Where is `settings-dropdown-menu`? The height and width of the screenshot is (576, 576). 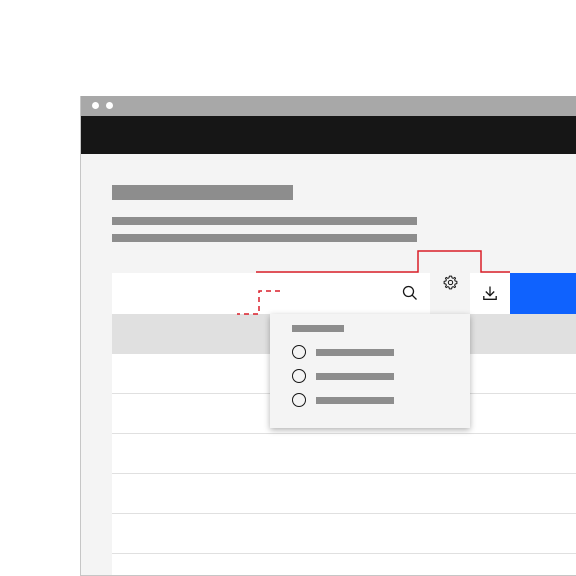
settings-dropdown-menu is located at coordinates (370, 371).